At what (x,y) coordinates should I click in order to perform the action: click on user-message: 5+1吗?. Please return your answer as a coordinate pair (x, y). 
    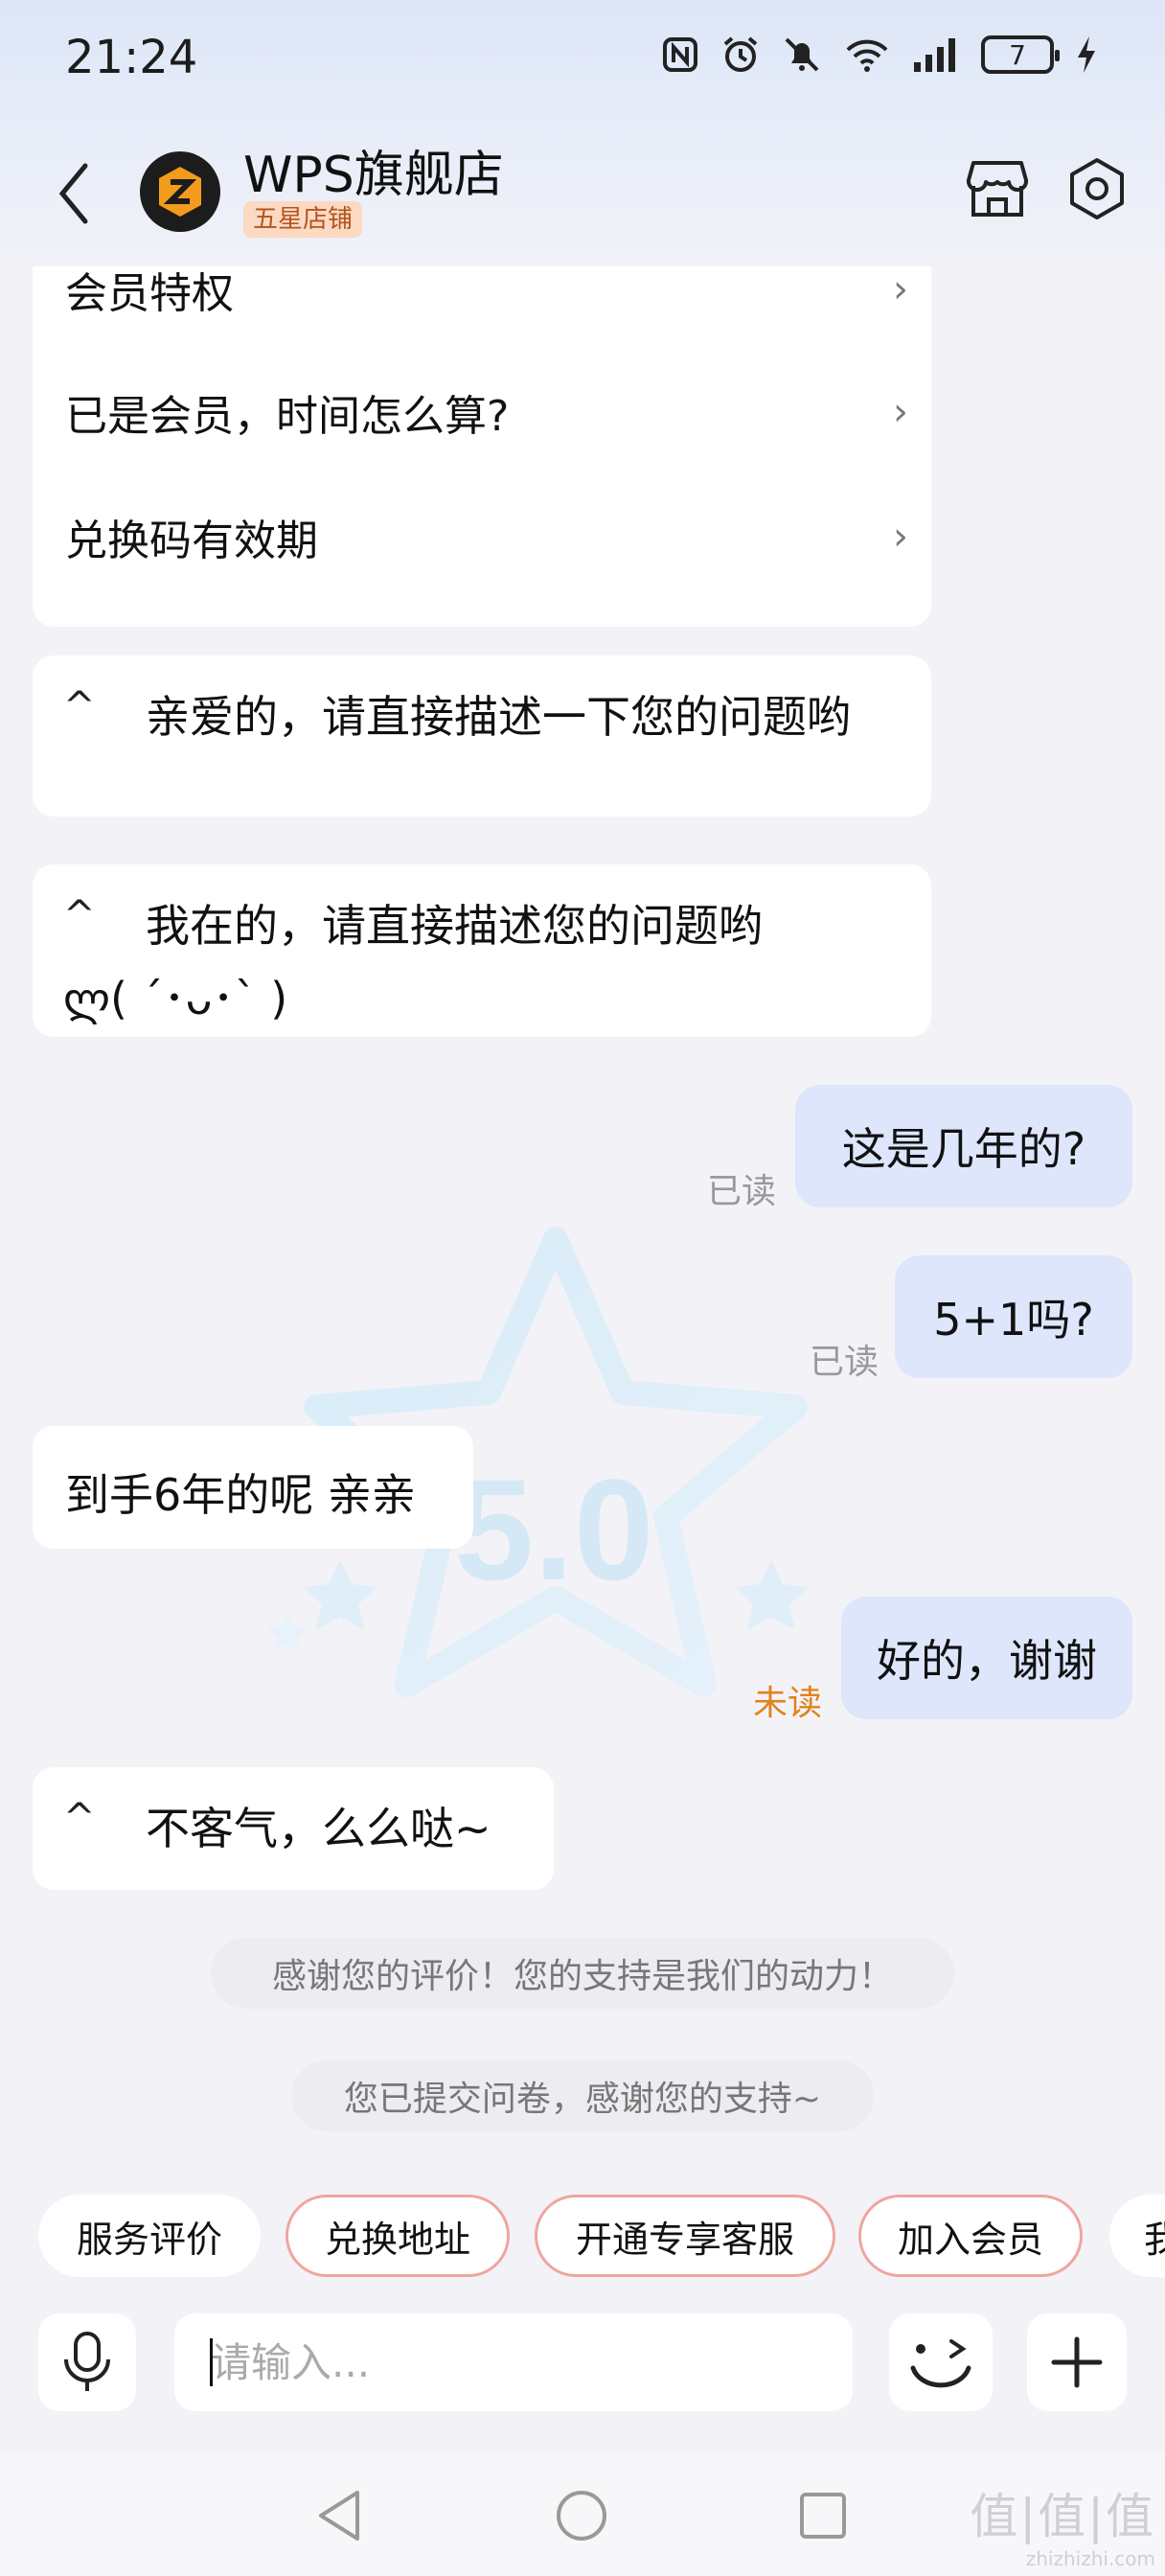
    Looking at the image, I should click on (1013, 1316).